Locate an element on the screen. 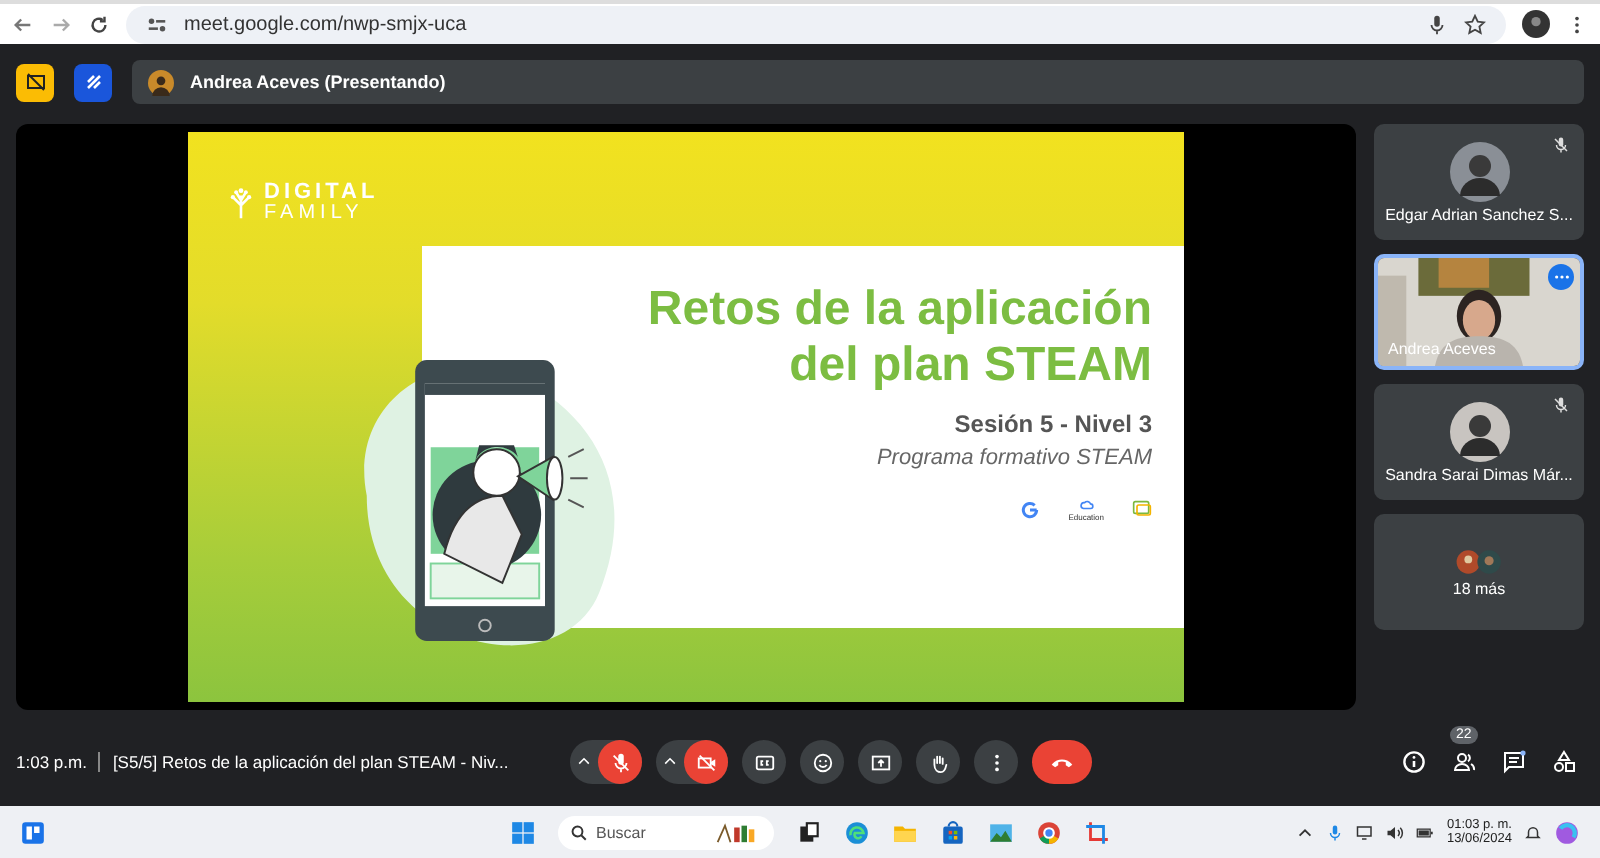  more-icon is located at coordinates (1561, 277).